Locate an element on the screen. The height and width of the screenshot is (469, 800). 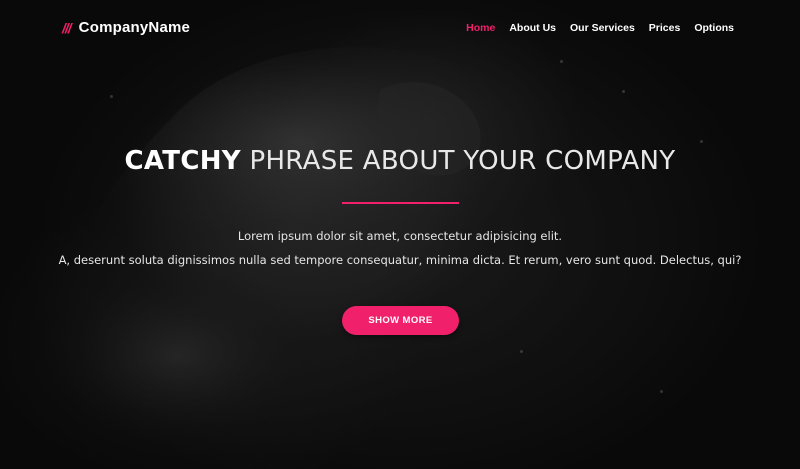
nav-item-prices: Prices is located at coordinates (665, 28).